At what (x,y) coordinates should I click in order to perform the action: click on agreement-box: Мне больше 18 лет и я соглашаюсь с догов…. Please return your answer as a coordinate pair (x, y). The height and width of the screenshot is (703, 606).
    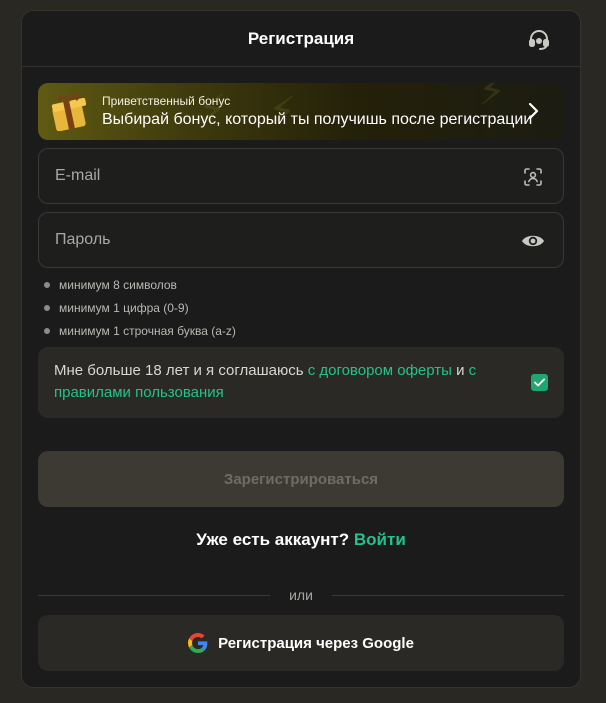
    Looking at the image, I should click on (301, 382).